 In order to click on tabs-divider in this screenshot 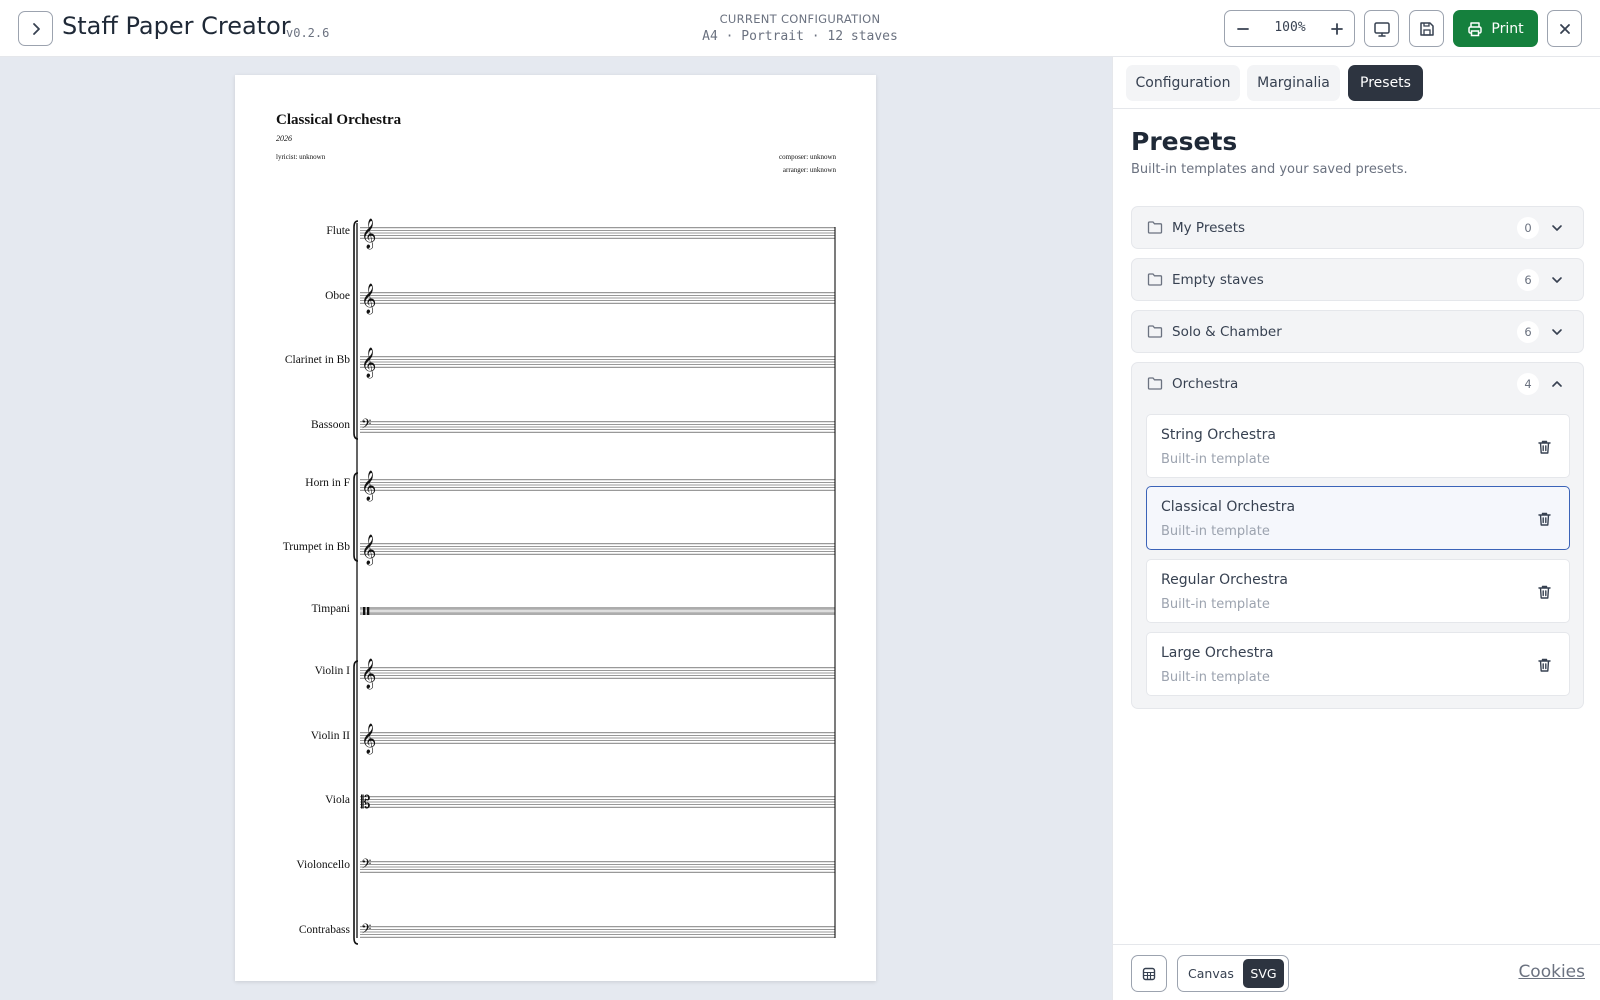, I will do `click(1356, 108)`.